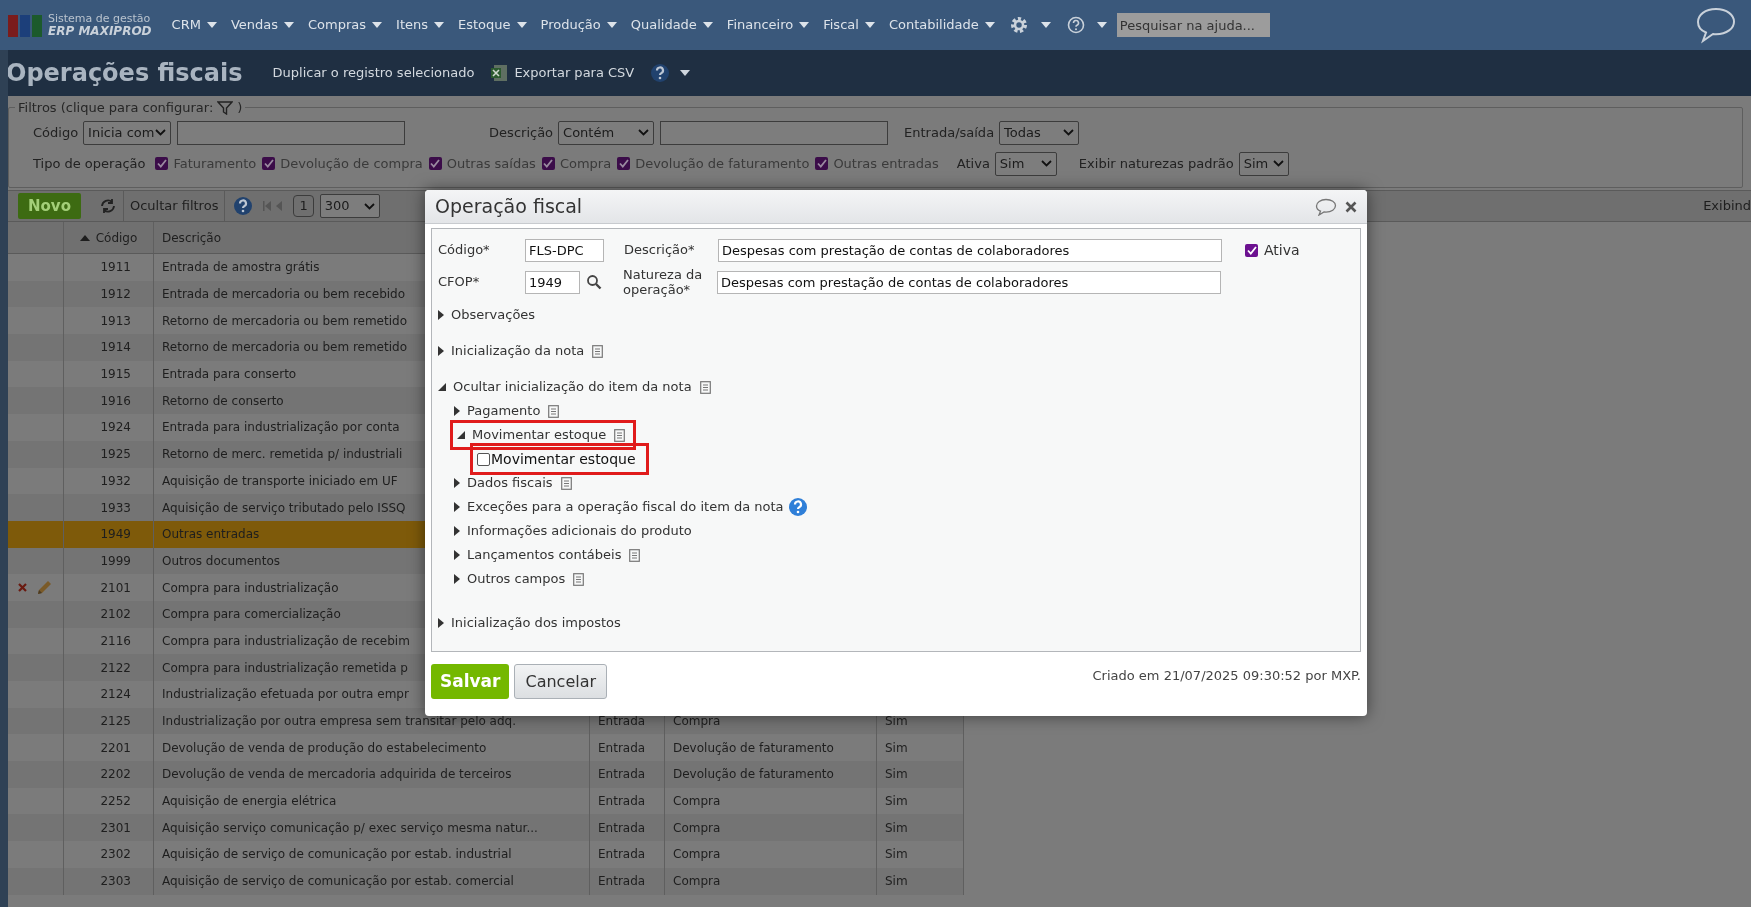 The width and height of the screenshot is (1751, 907). Describe the element at coordinates (109, 587) in the screenshot. I see `table-cell: 2101` at that location.